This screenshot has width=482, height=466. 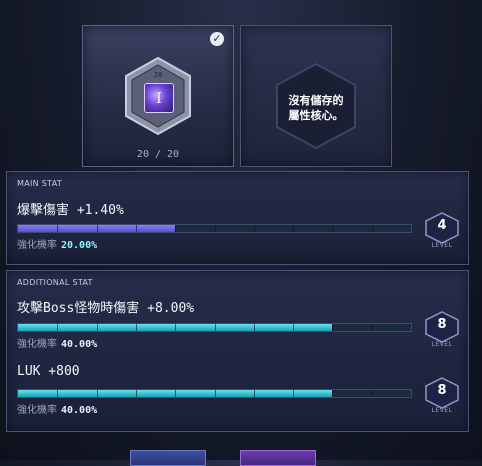 What do you see at coordinates (217, 39) in the screenshot?
I see `check-icon: ✓` at bounding box center [217, 39].